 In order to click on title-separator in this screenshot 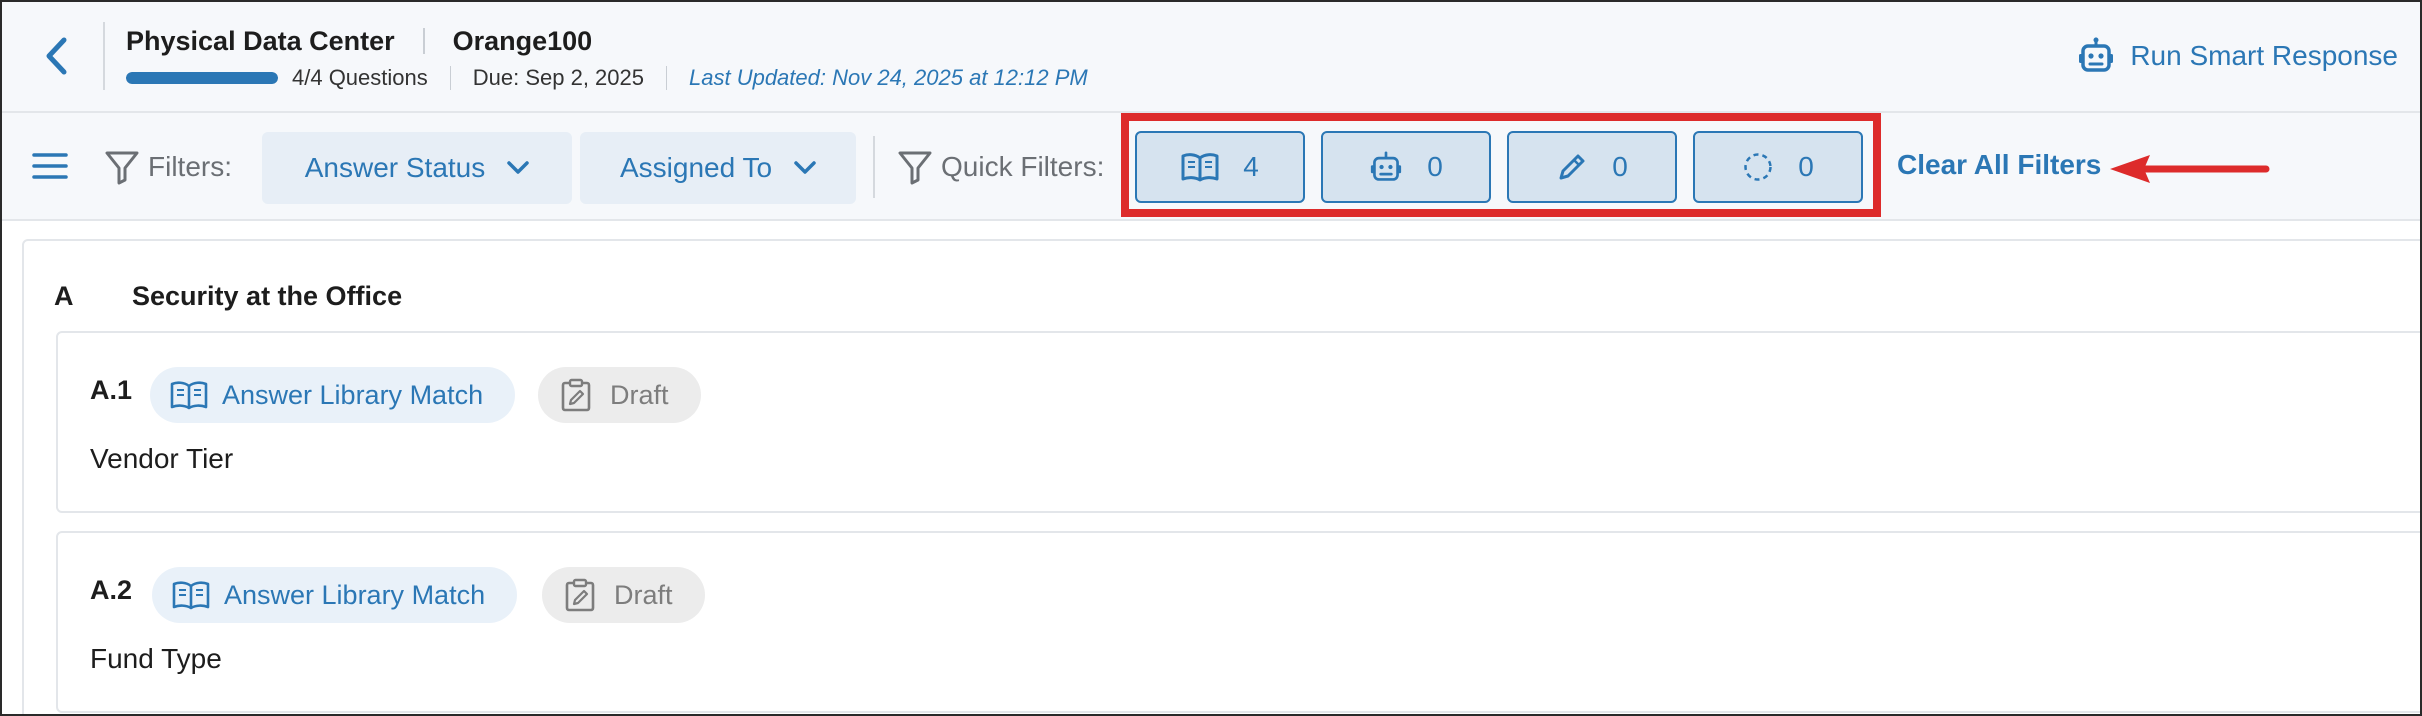, I will do `click(423, 41)`.